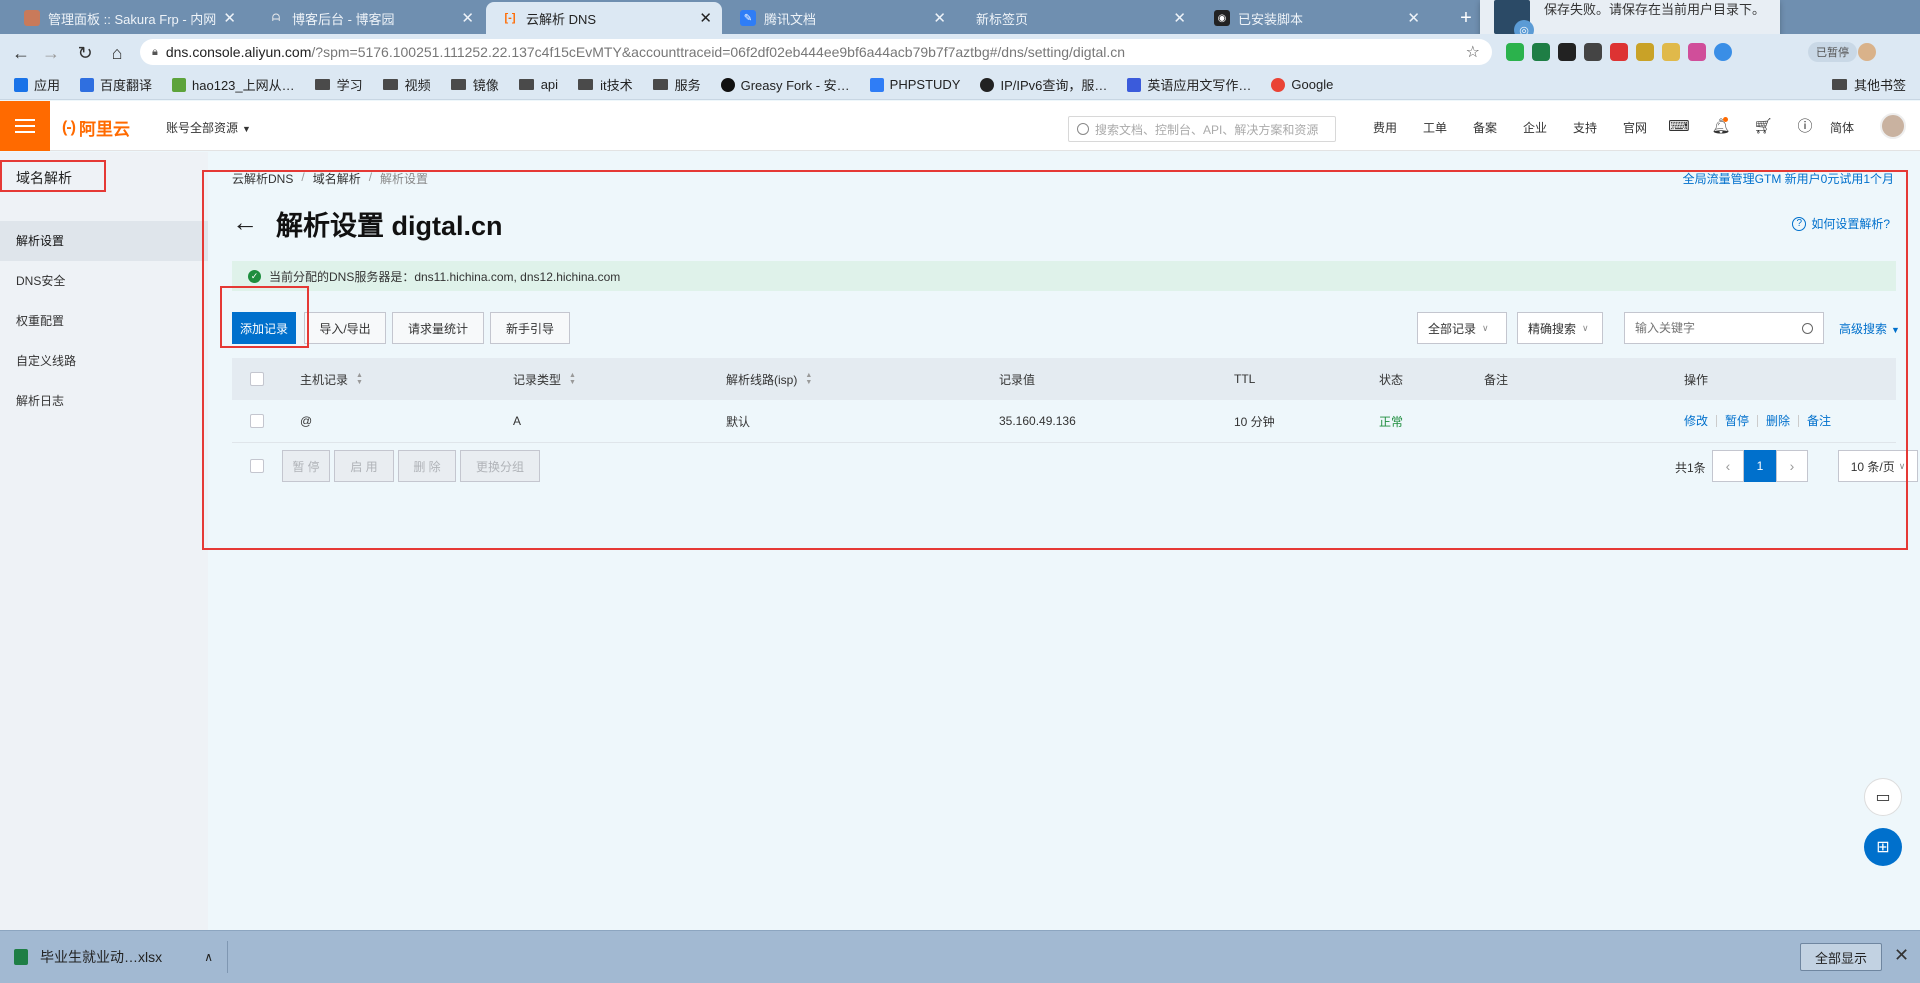 Image resolution: width=1920 pixels, height=983 pixels. I want to click on terminal-icon: ⌨, so click(1679, 126).